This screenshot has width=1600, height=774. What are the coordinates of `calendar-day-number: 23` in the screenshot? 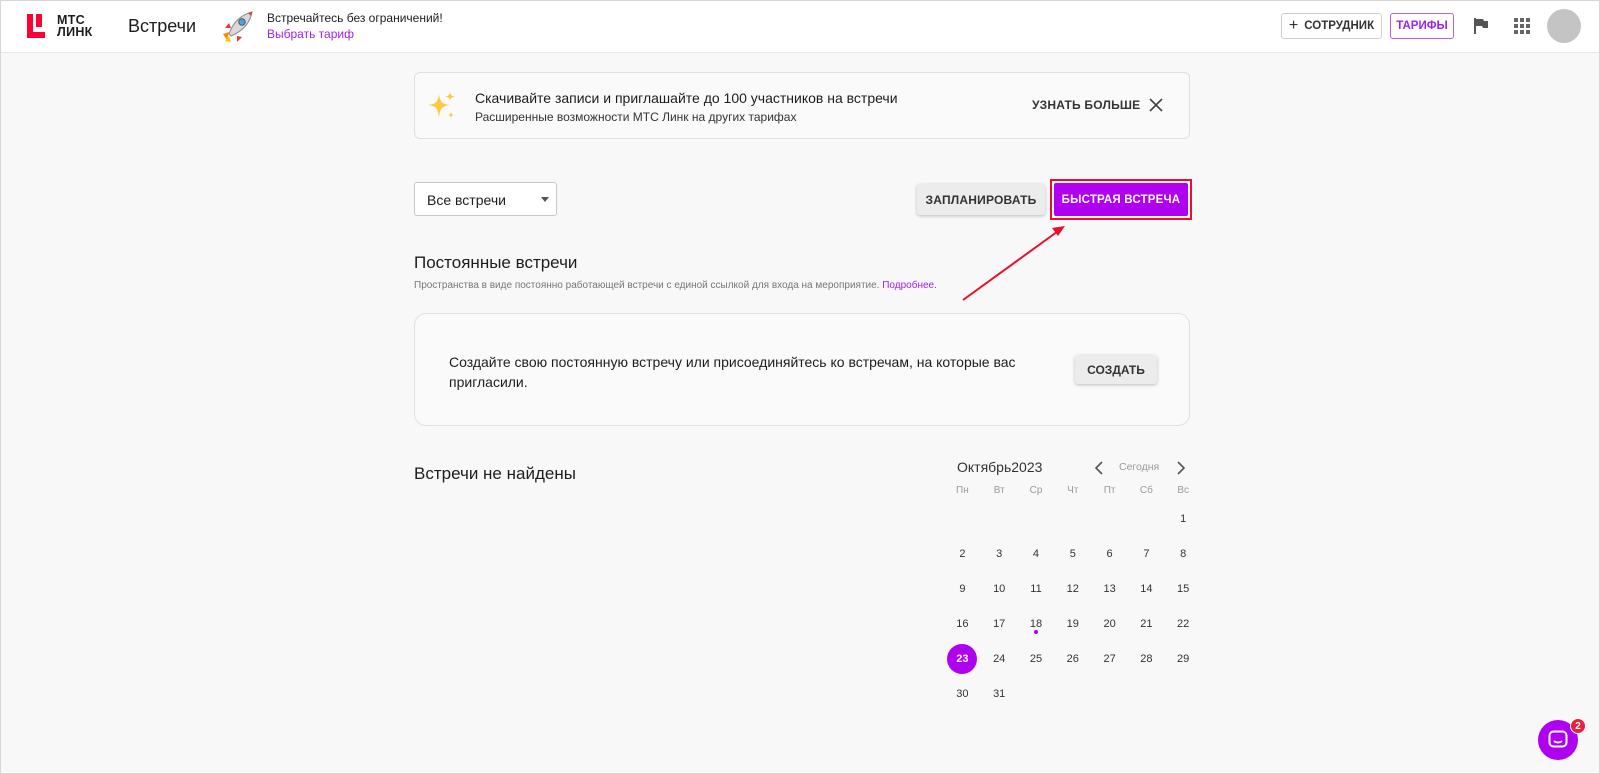 It's located at (962, 658).